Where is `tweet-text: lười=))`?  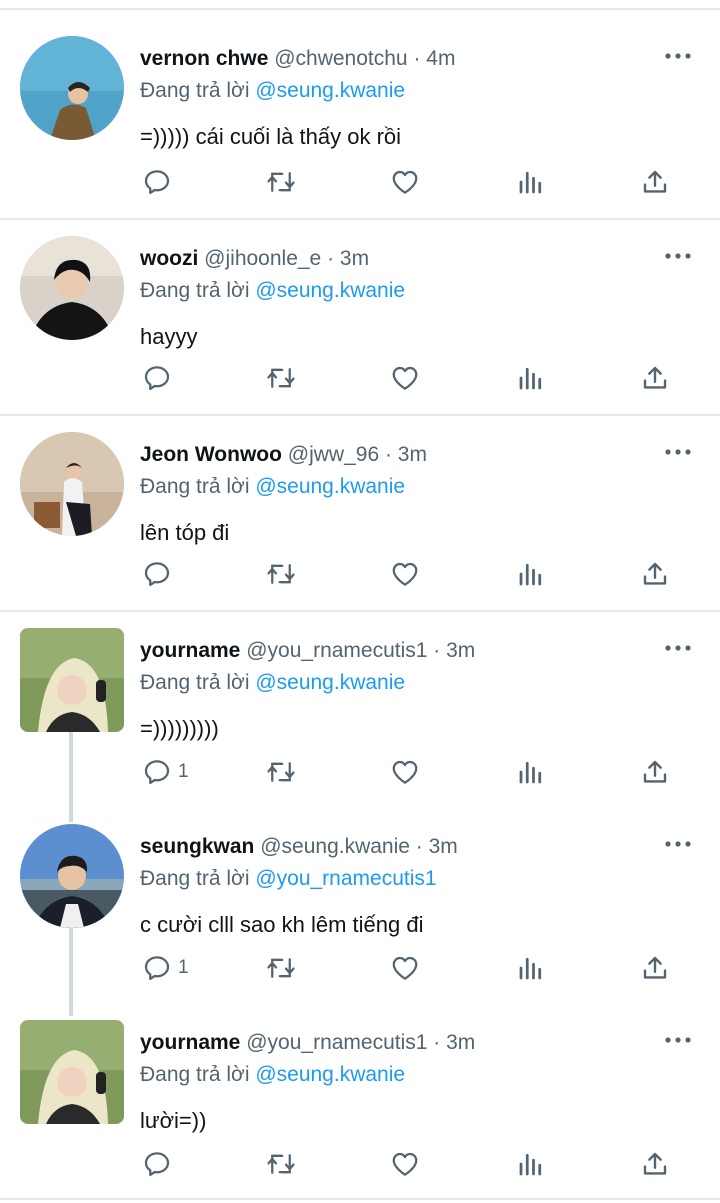
tweet-text: lười=)) is located at coordinates (173, 1120).